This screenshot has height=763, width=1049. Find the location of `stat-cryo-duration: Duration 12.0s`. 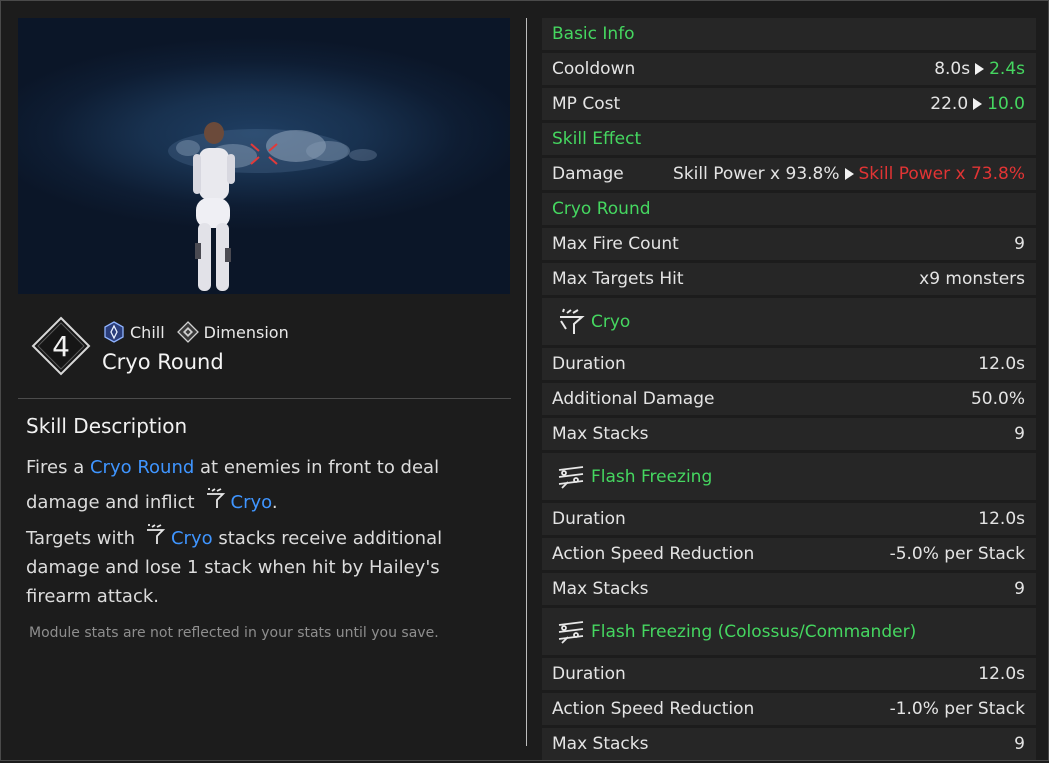

stat-cryo-duration: Duration 12.0s is located at coordinates (789, 364).